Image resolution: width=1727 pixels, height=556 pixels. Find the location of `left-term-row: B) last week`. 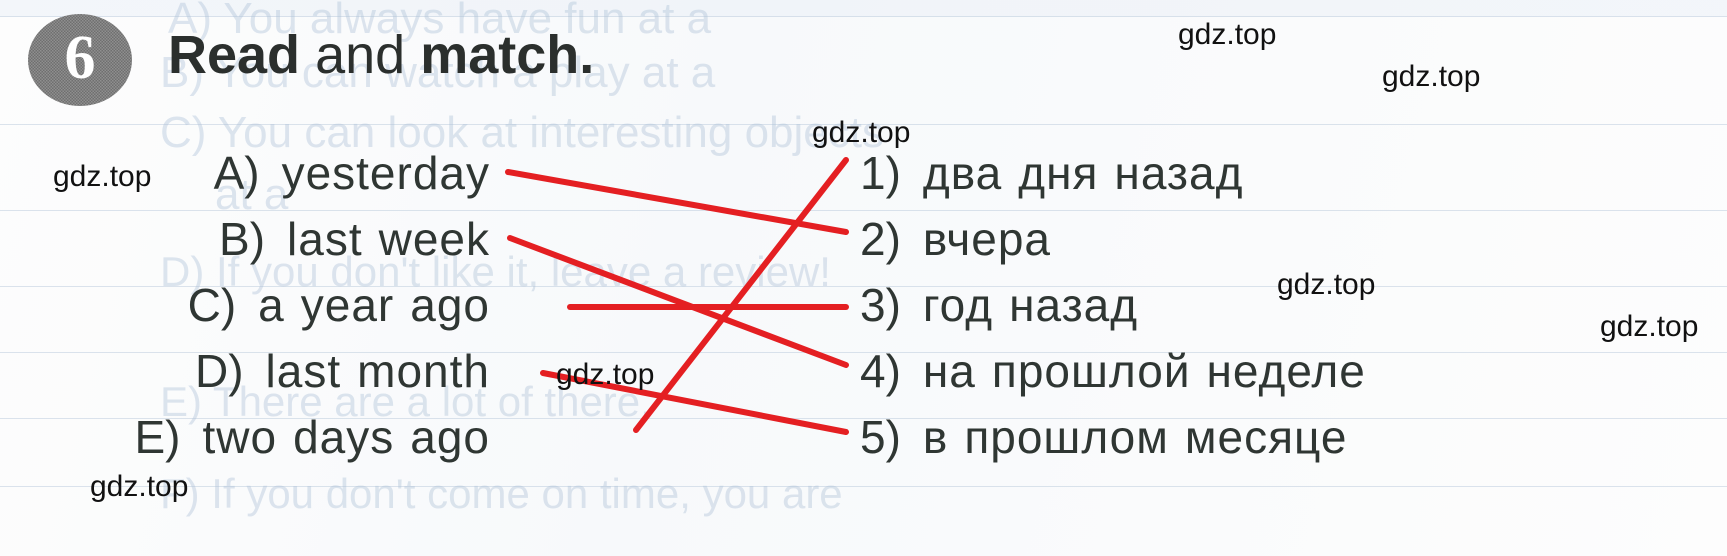

left-term-row: B) last week is located at coordinates (350, 239).